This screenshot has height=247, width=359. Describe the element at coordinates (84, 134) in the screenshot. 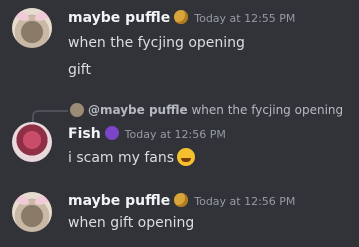

I see `author-name: Fish` at that location.